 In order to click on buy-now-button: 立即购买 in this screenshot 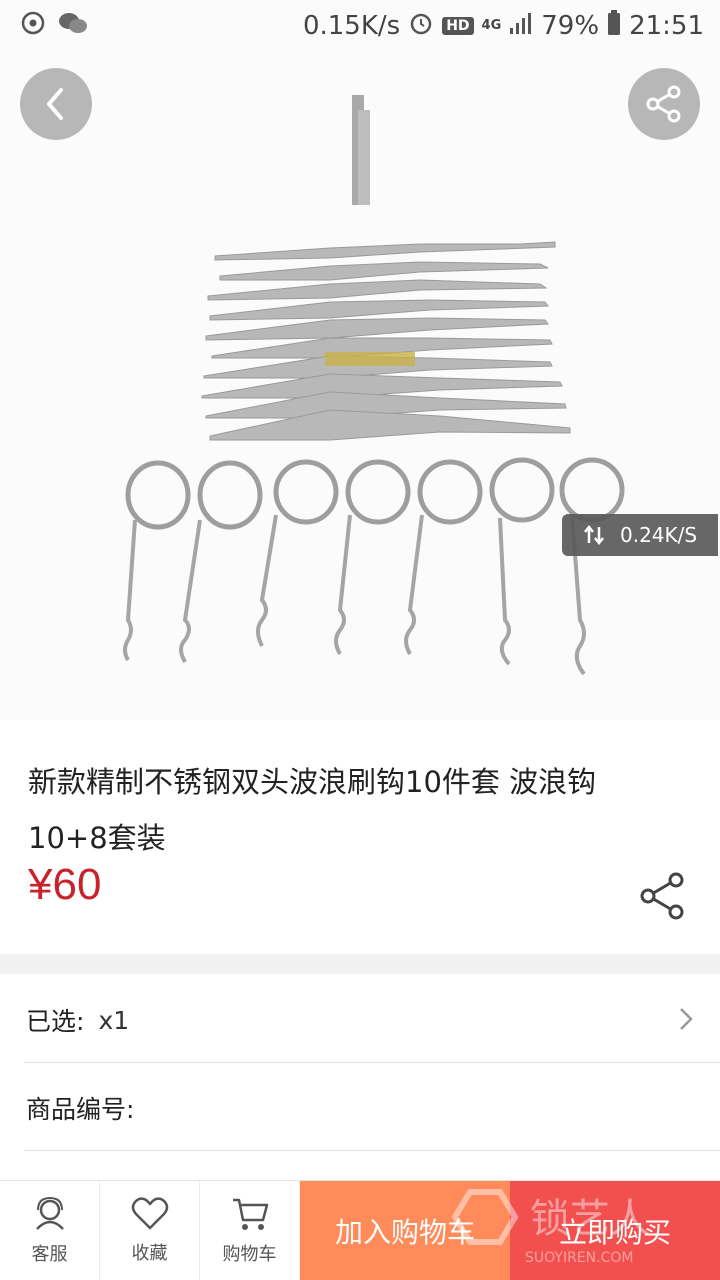, I will do `click(615, 1230)`.